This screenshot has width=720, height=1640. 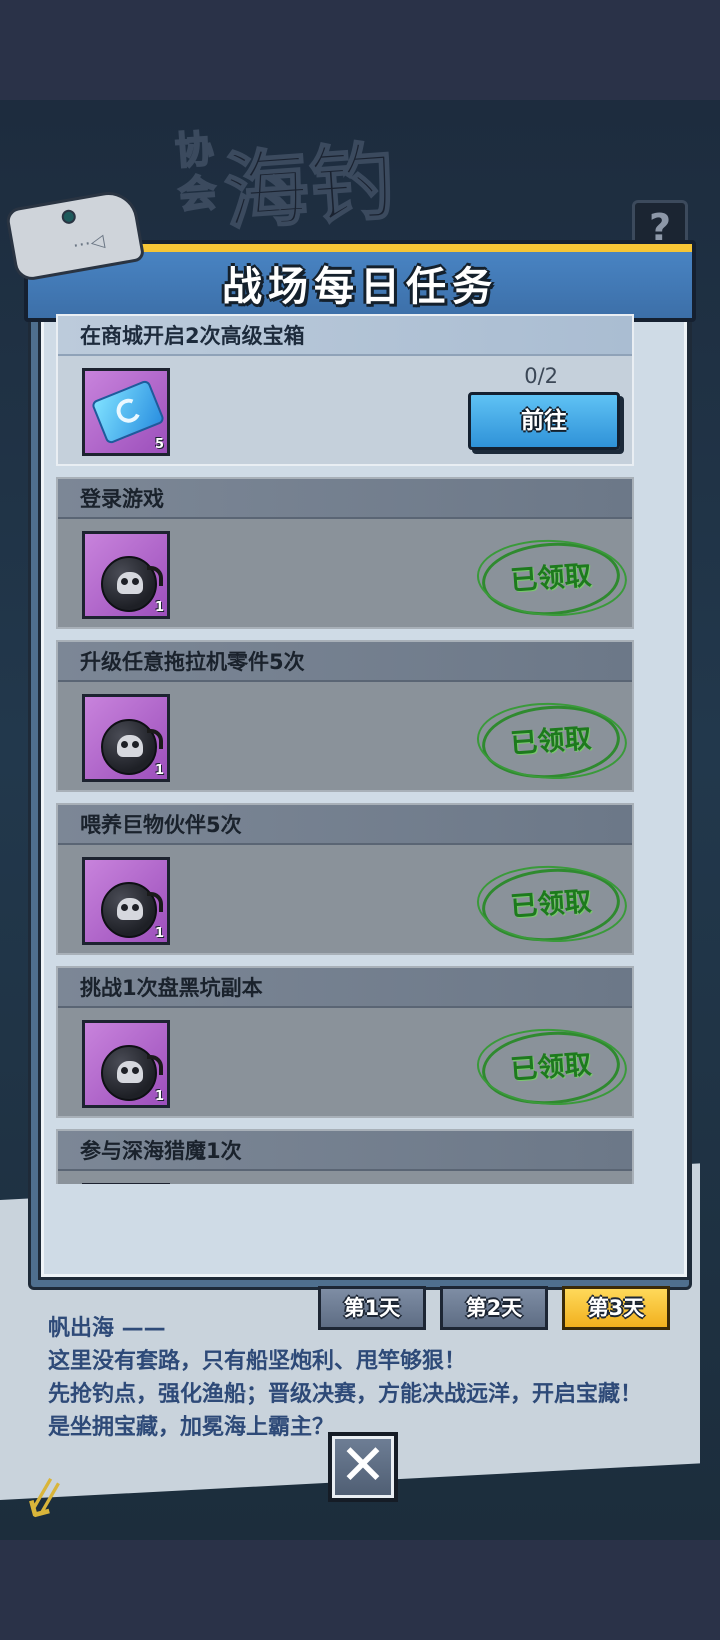 I want to click on bottom-bar-background, so click(x=360, y=1590).